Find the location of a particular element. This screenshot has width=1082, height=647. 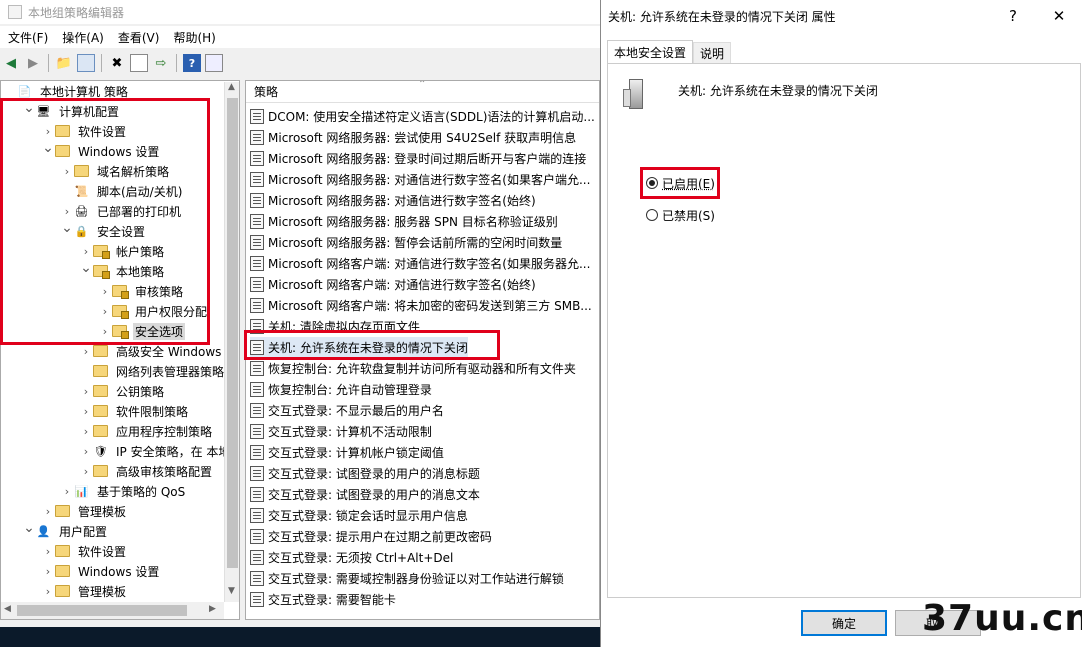

scroll-right-arrow: ▶ is located at coordinates (212, 609).